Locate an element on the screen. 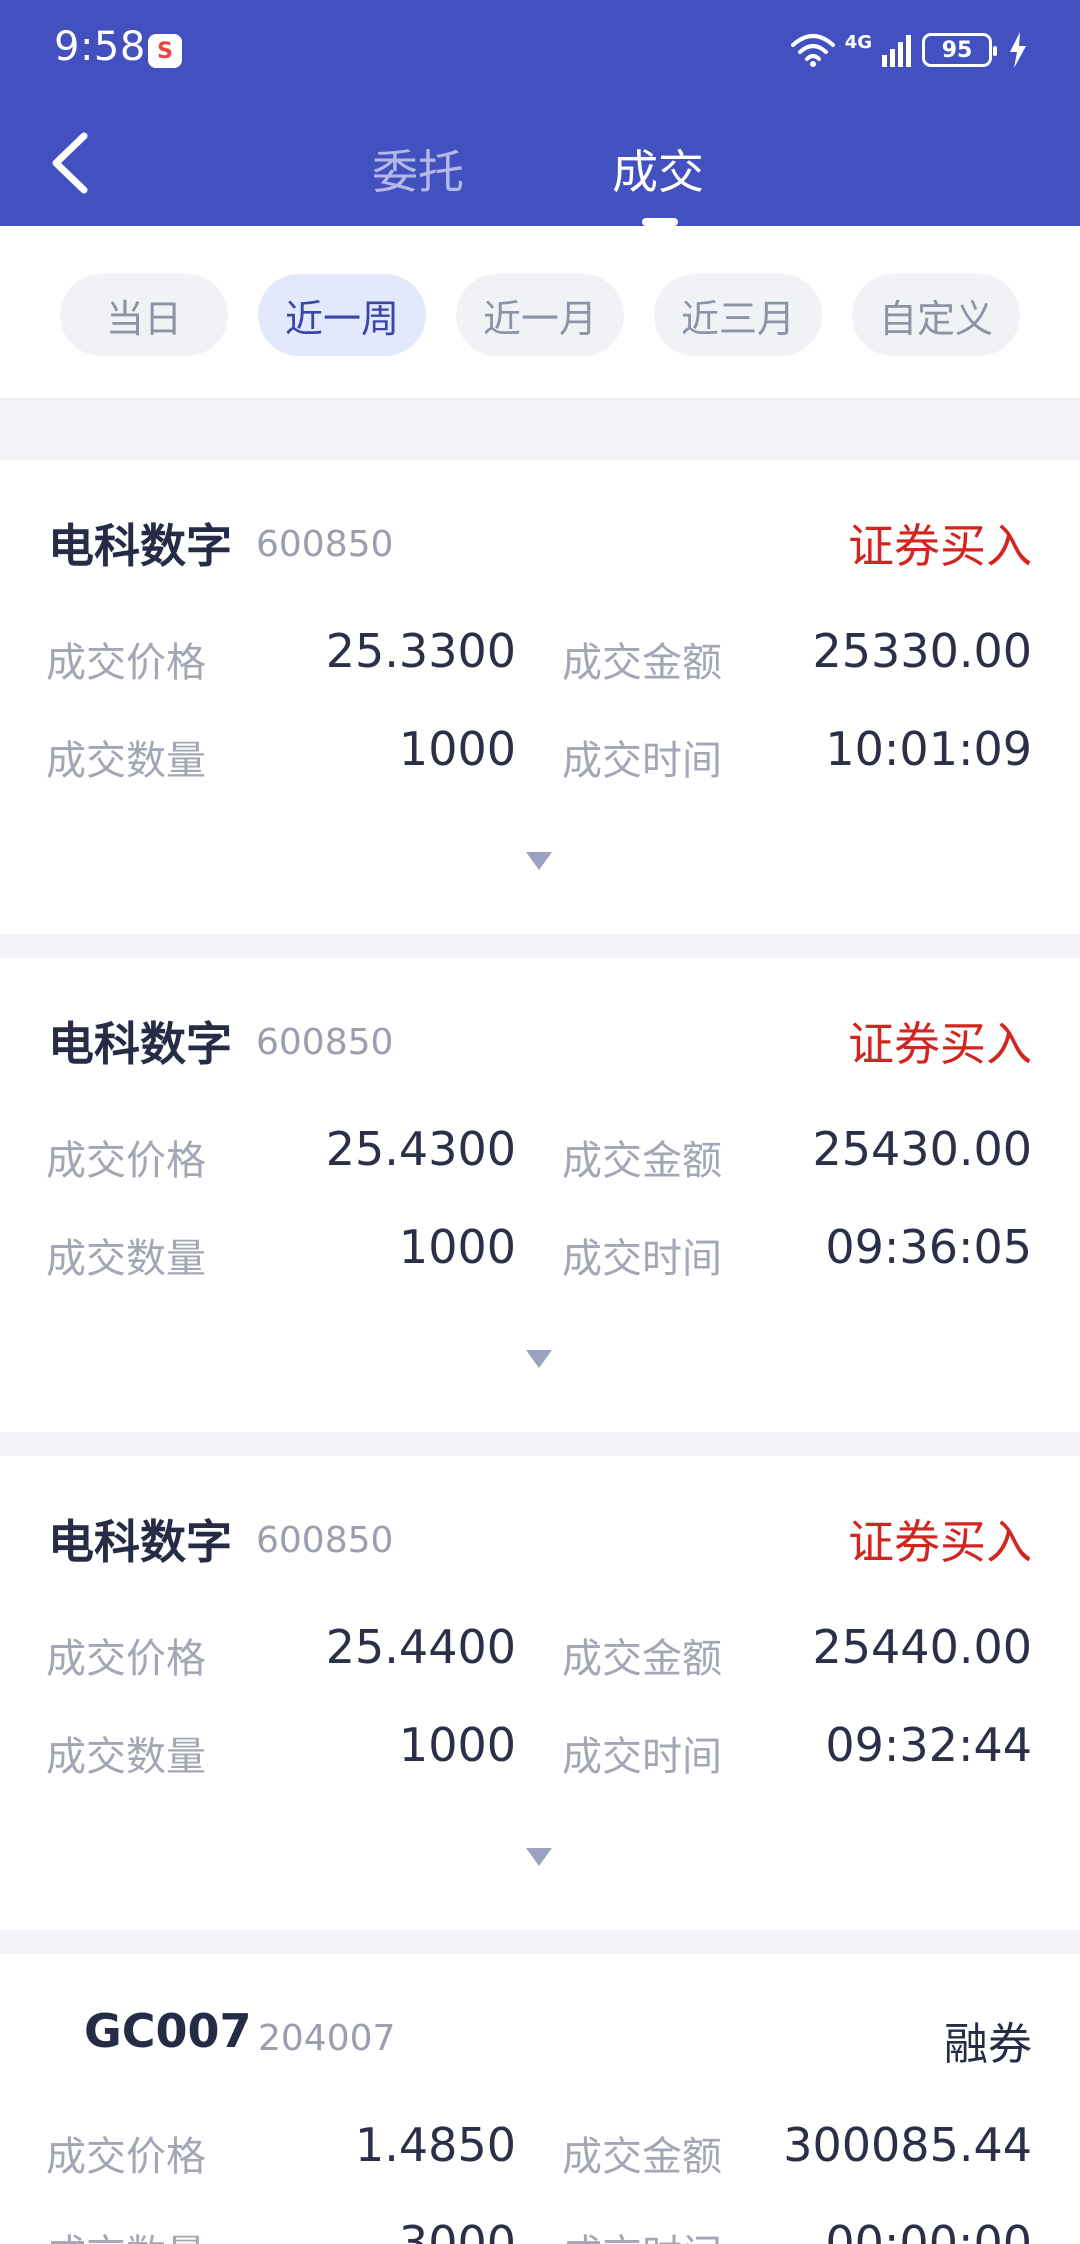 This screenshot has height=2244, width=1080. time-value: 09:36:05 is located at coordinates (928, 1247).